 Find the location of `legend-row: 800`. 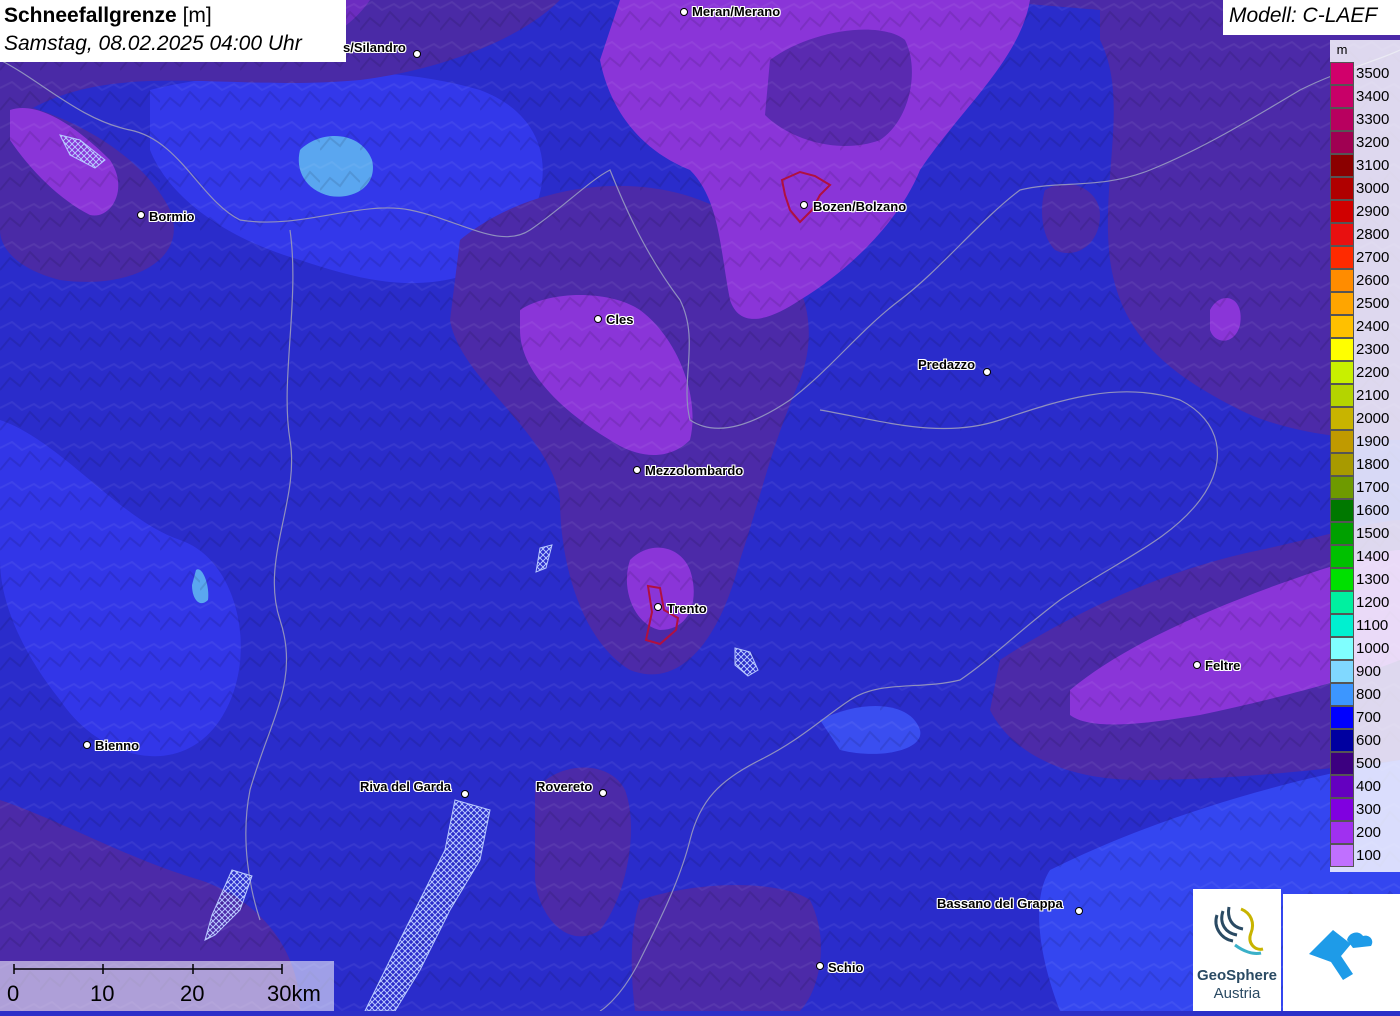

legend-row: 800 is located at coordinates (1365, 694).